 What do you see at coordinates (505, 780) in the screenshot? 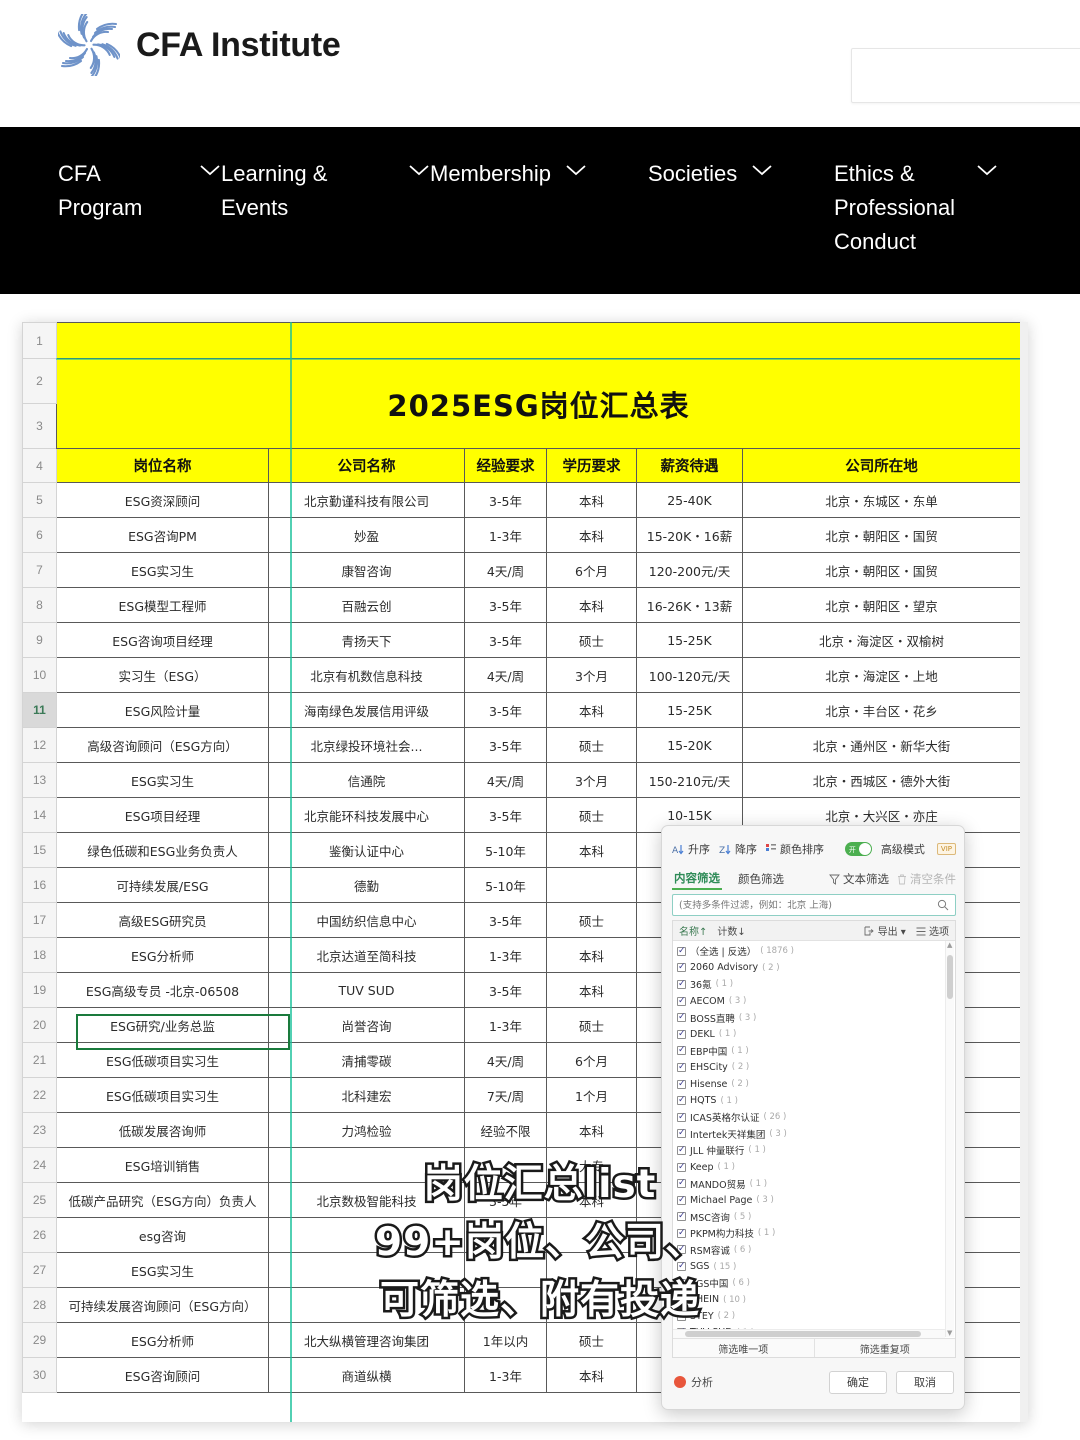
I see `cell-experience: 4天/周` at bounding box center [505, 780].